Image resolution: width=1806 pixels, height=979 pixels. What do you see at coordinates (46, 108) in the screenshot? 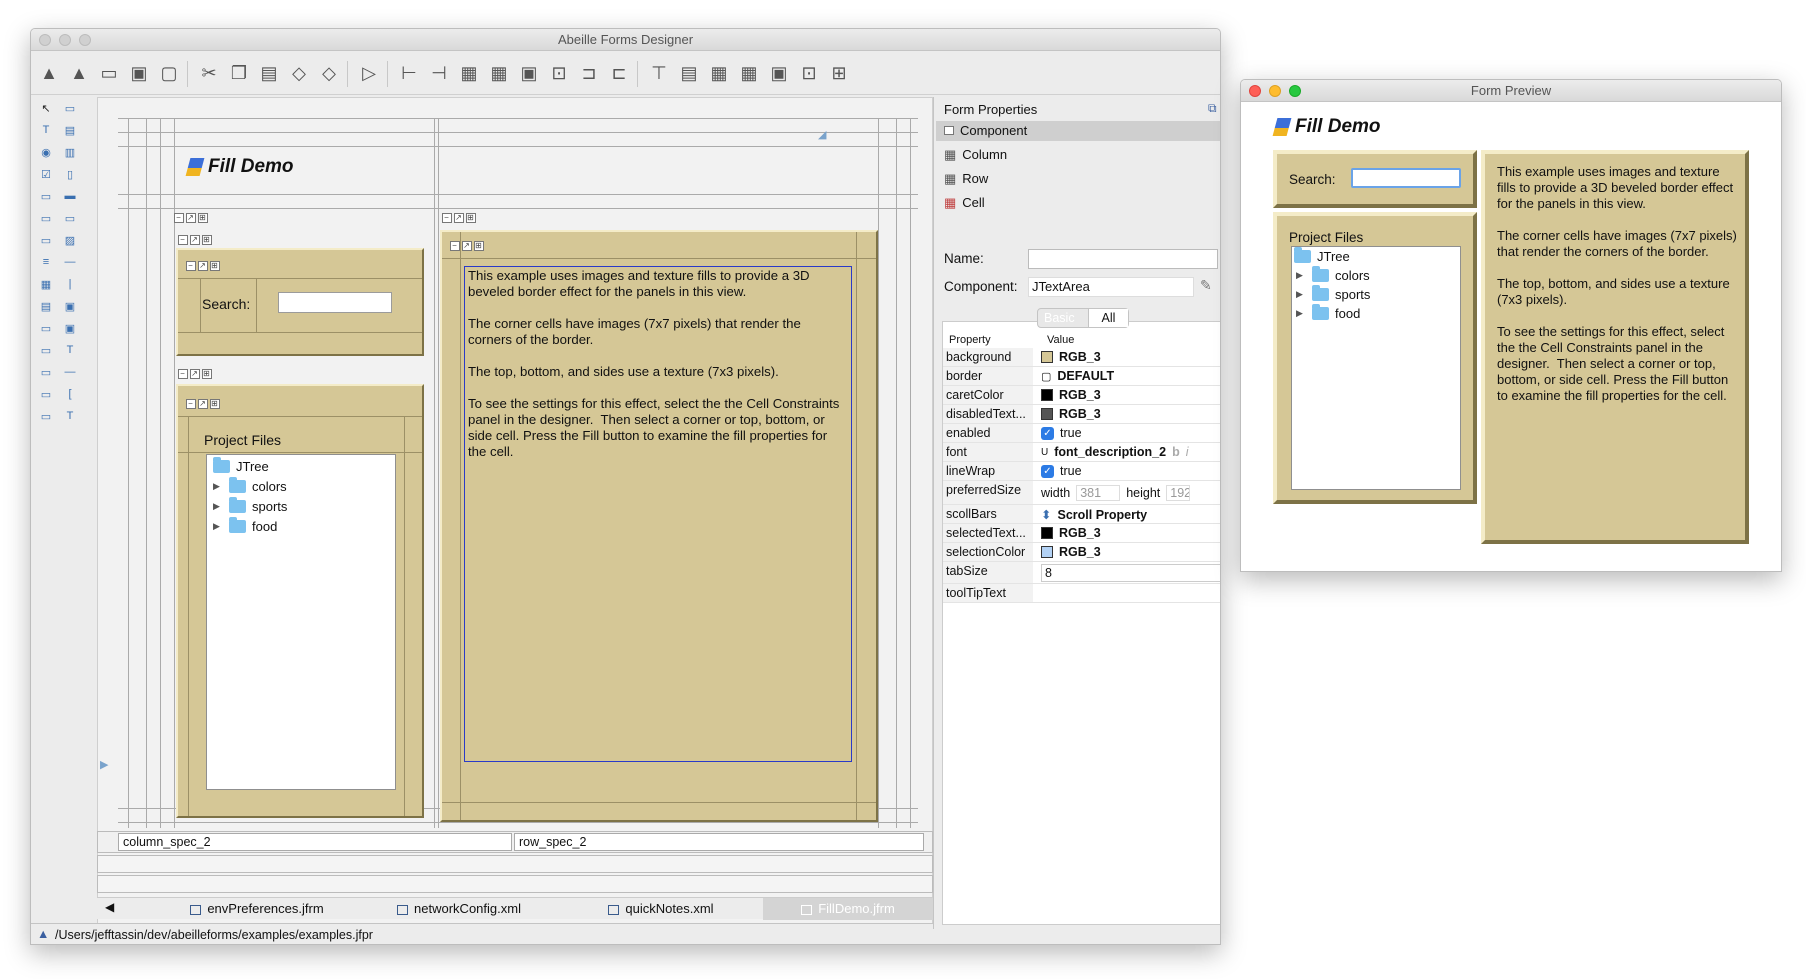
I see `pointer-tool-icon: ↖` at bounding box center [46, 108].